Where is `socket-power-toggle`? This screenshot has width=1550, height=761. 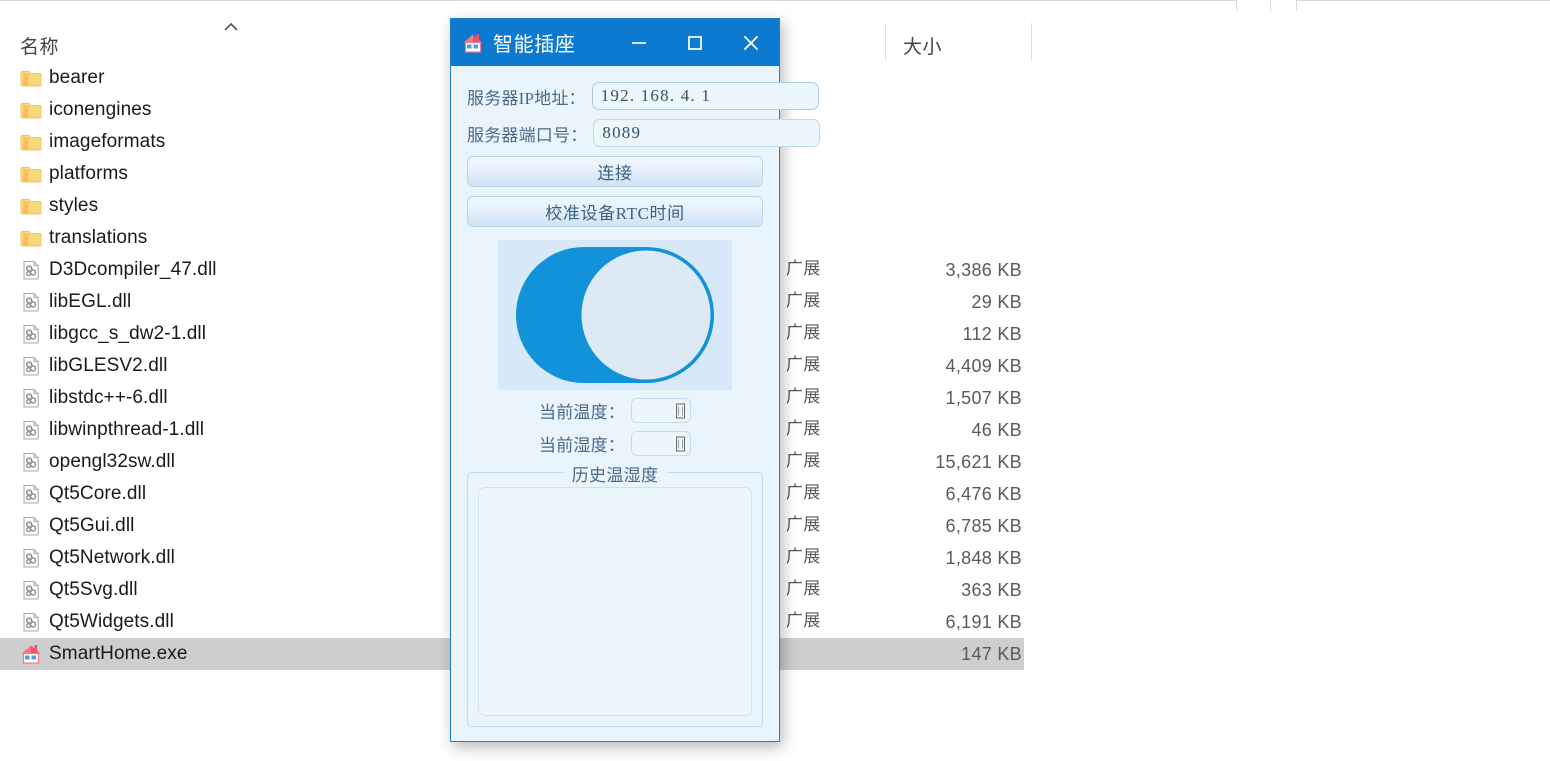 socket-power-toggle is located at coordinates (615, 315).